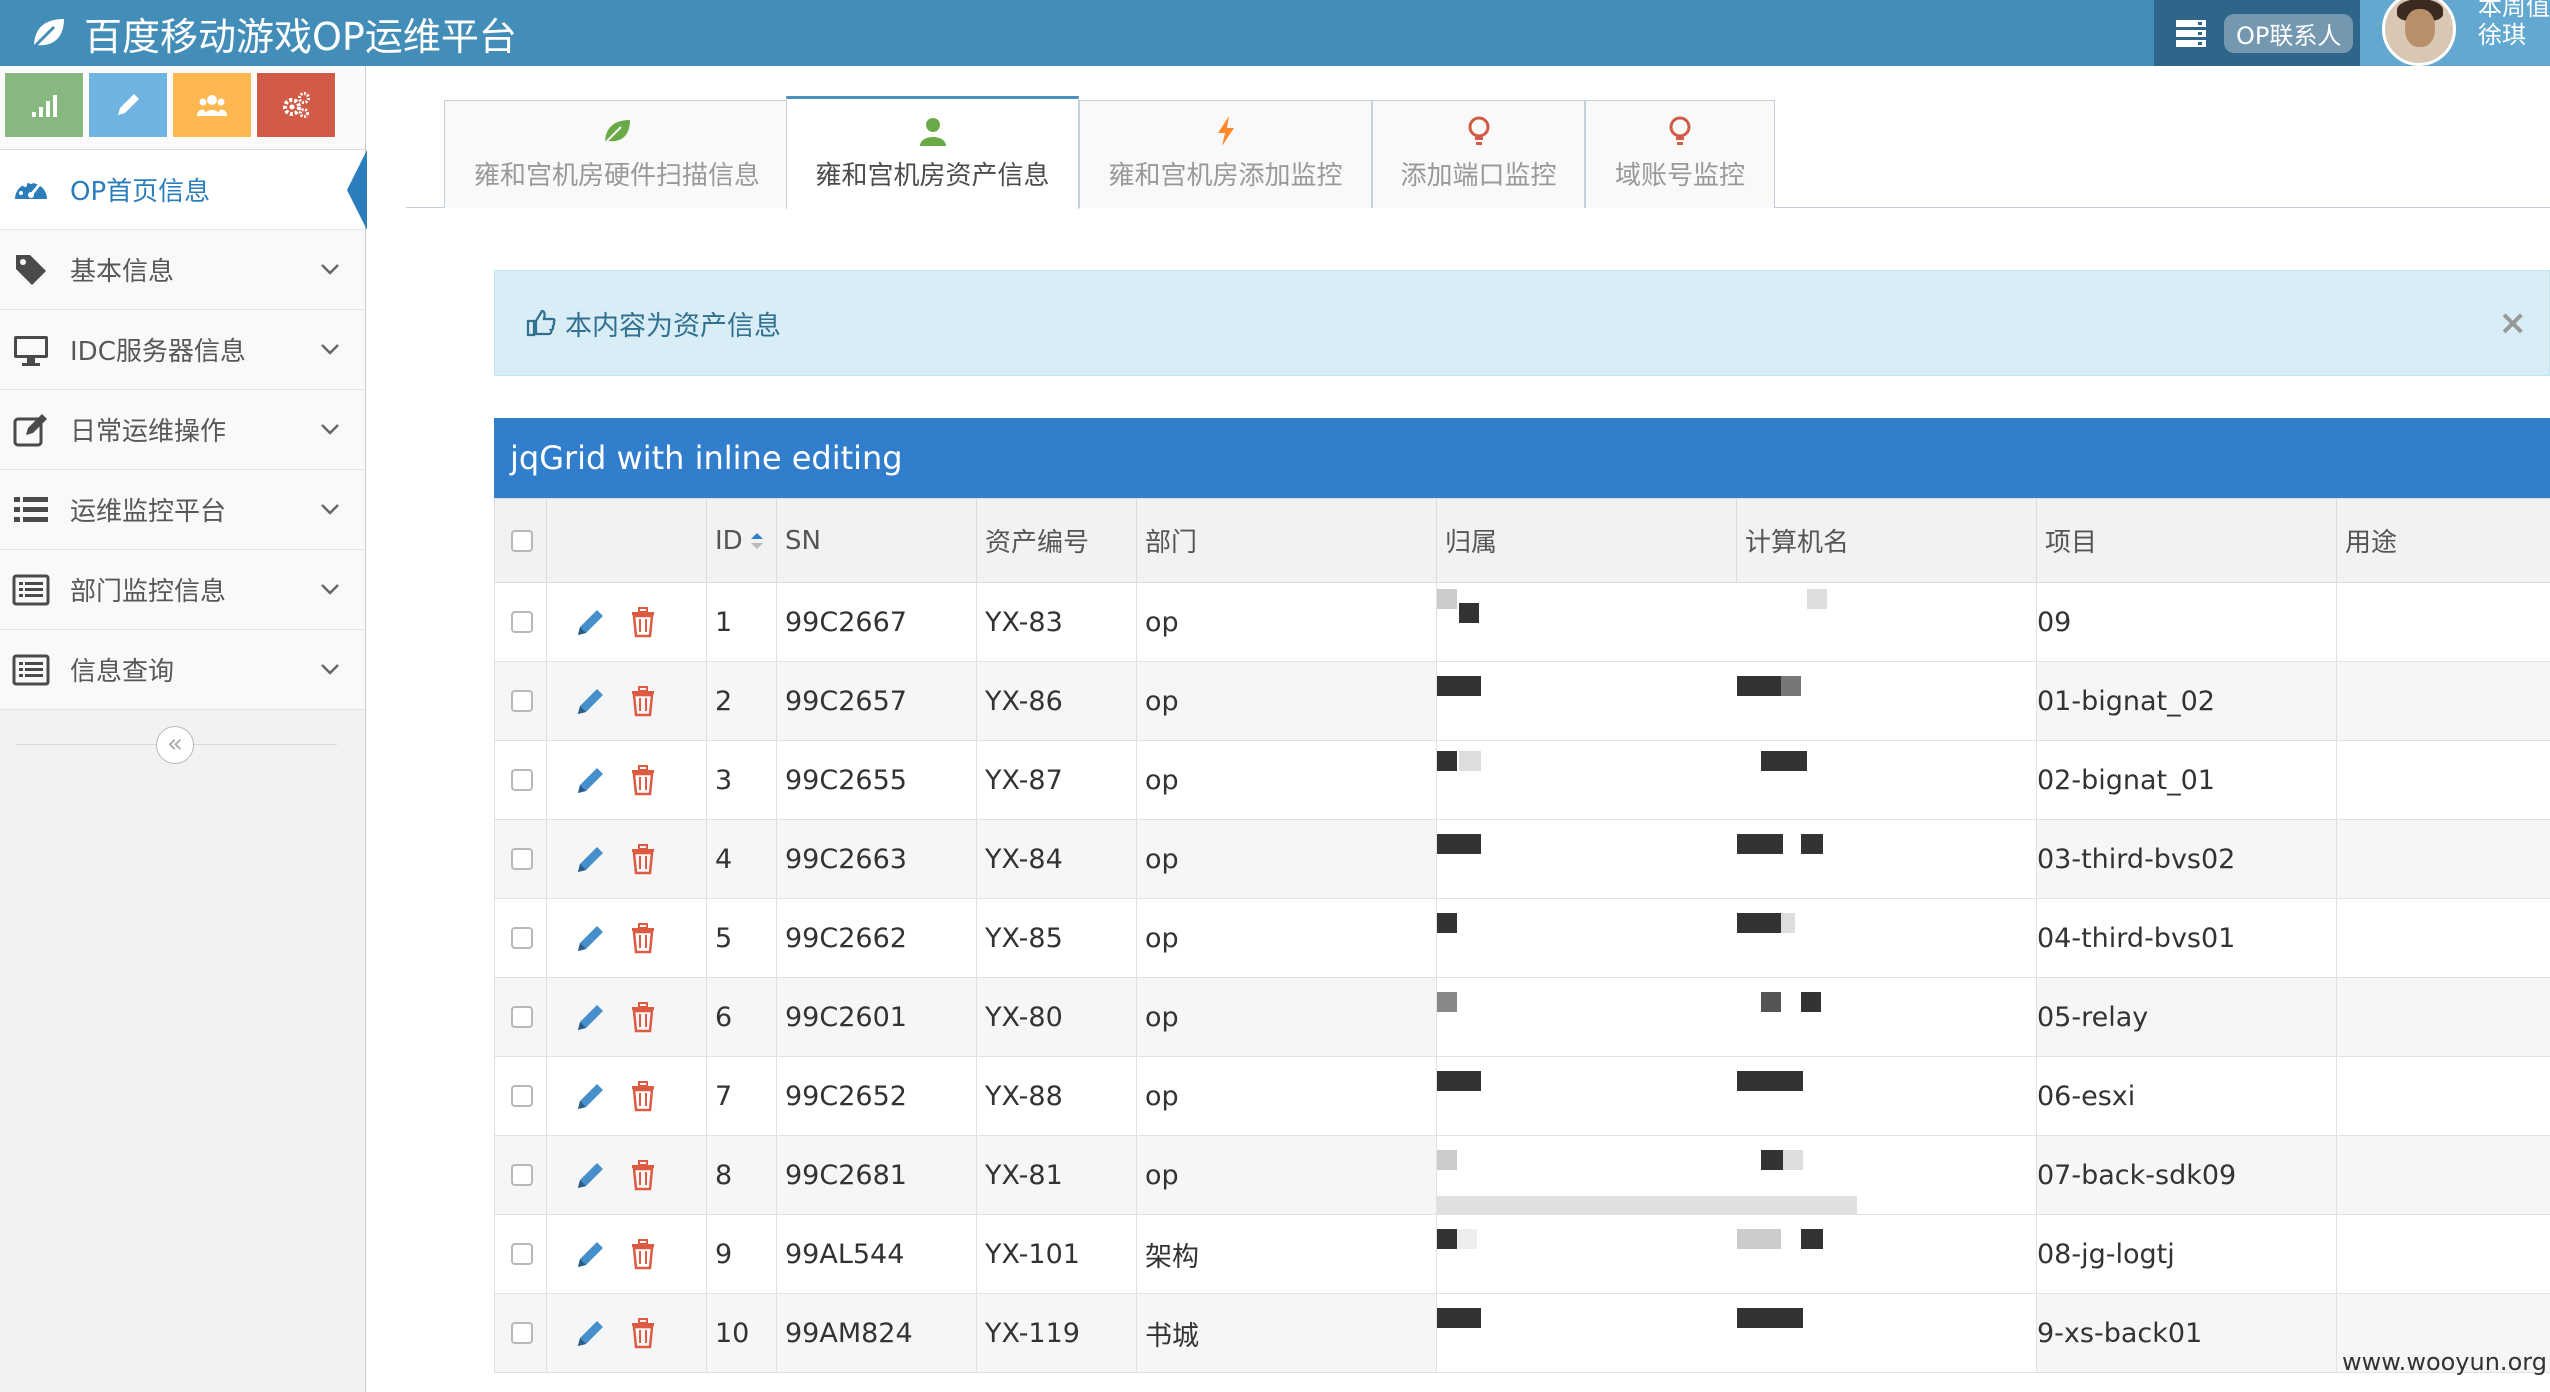 The image size is (2550, 1392). I want to click on cell-hostname: 09, so click(2186, 622).